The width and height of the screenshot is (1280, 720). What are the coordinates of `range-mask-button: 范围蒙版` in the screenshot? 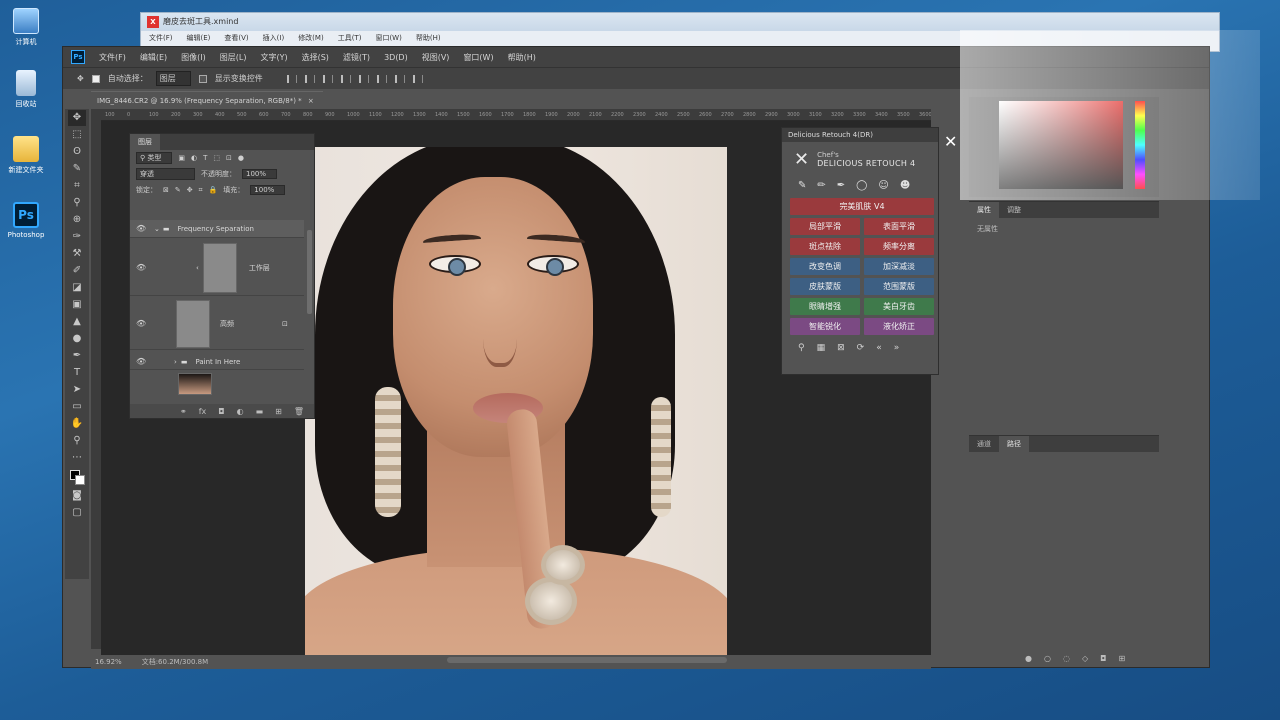 It's located at (899, 286).